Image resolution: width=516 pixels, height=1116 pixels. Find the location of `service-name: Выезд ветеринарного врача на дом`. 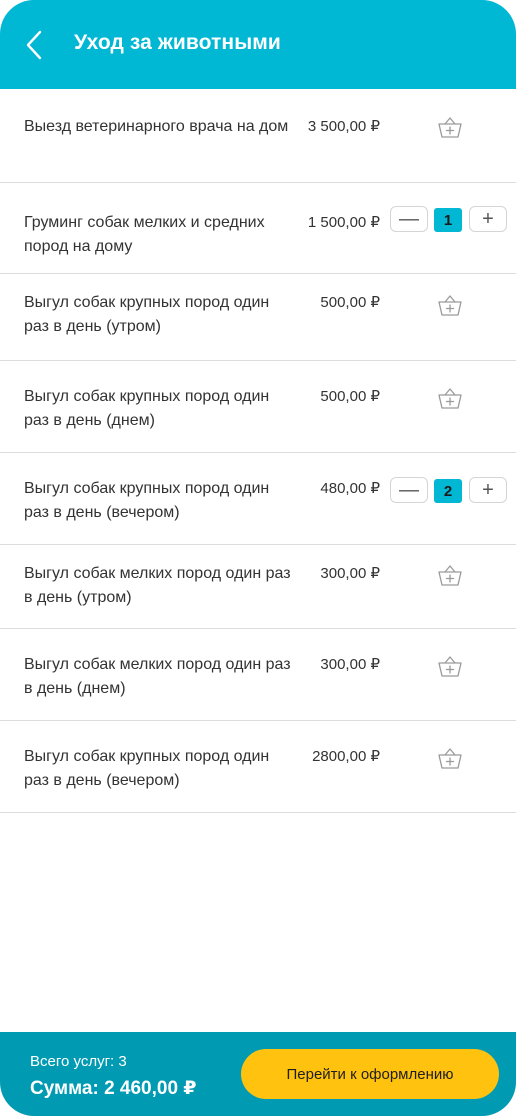

service-name: Выезд ветеринарного врача на дом is located at coordinates (156, 126).